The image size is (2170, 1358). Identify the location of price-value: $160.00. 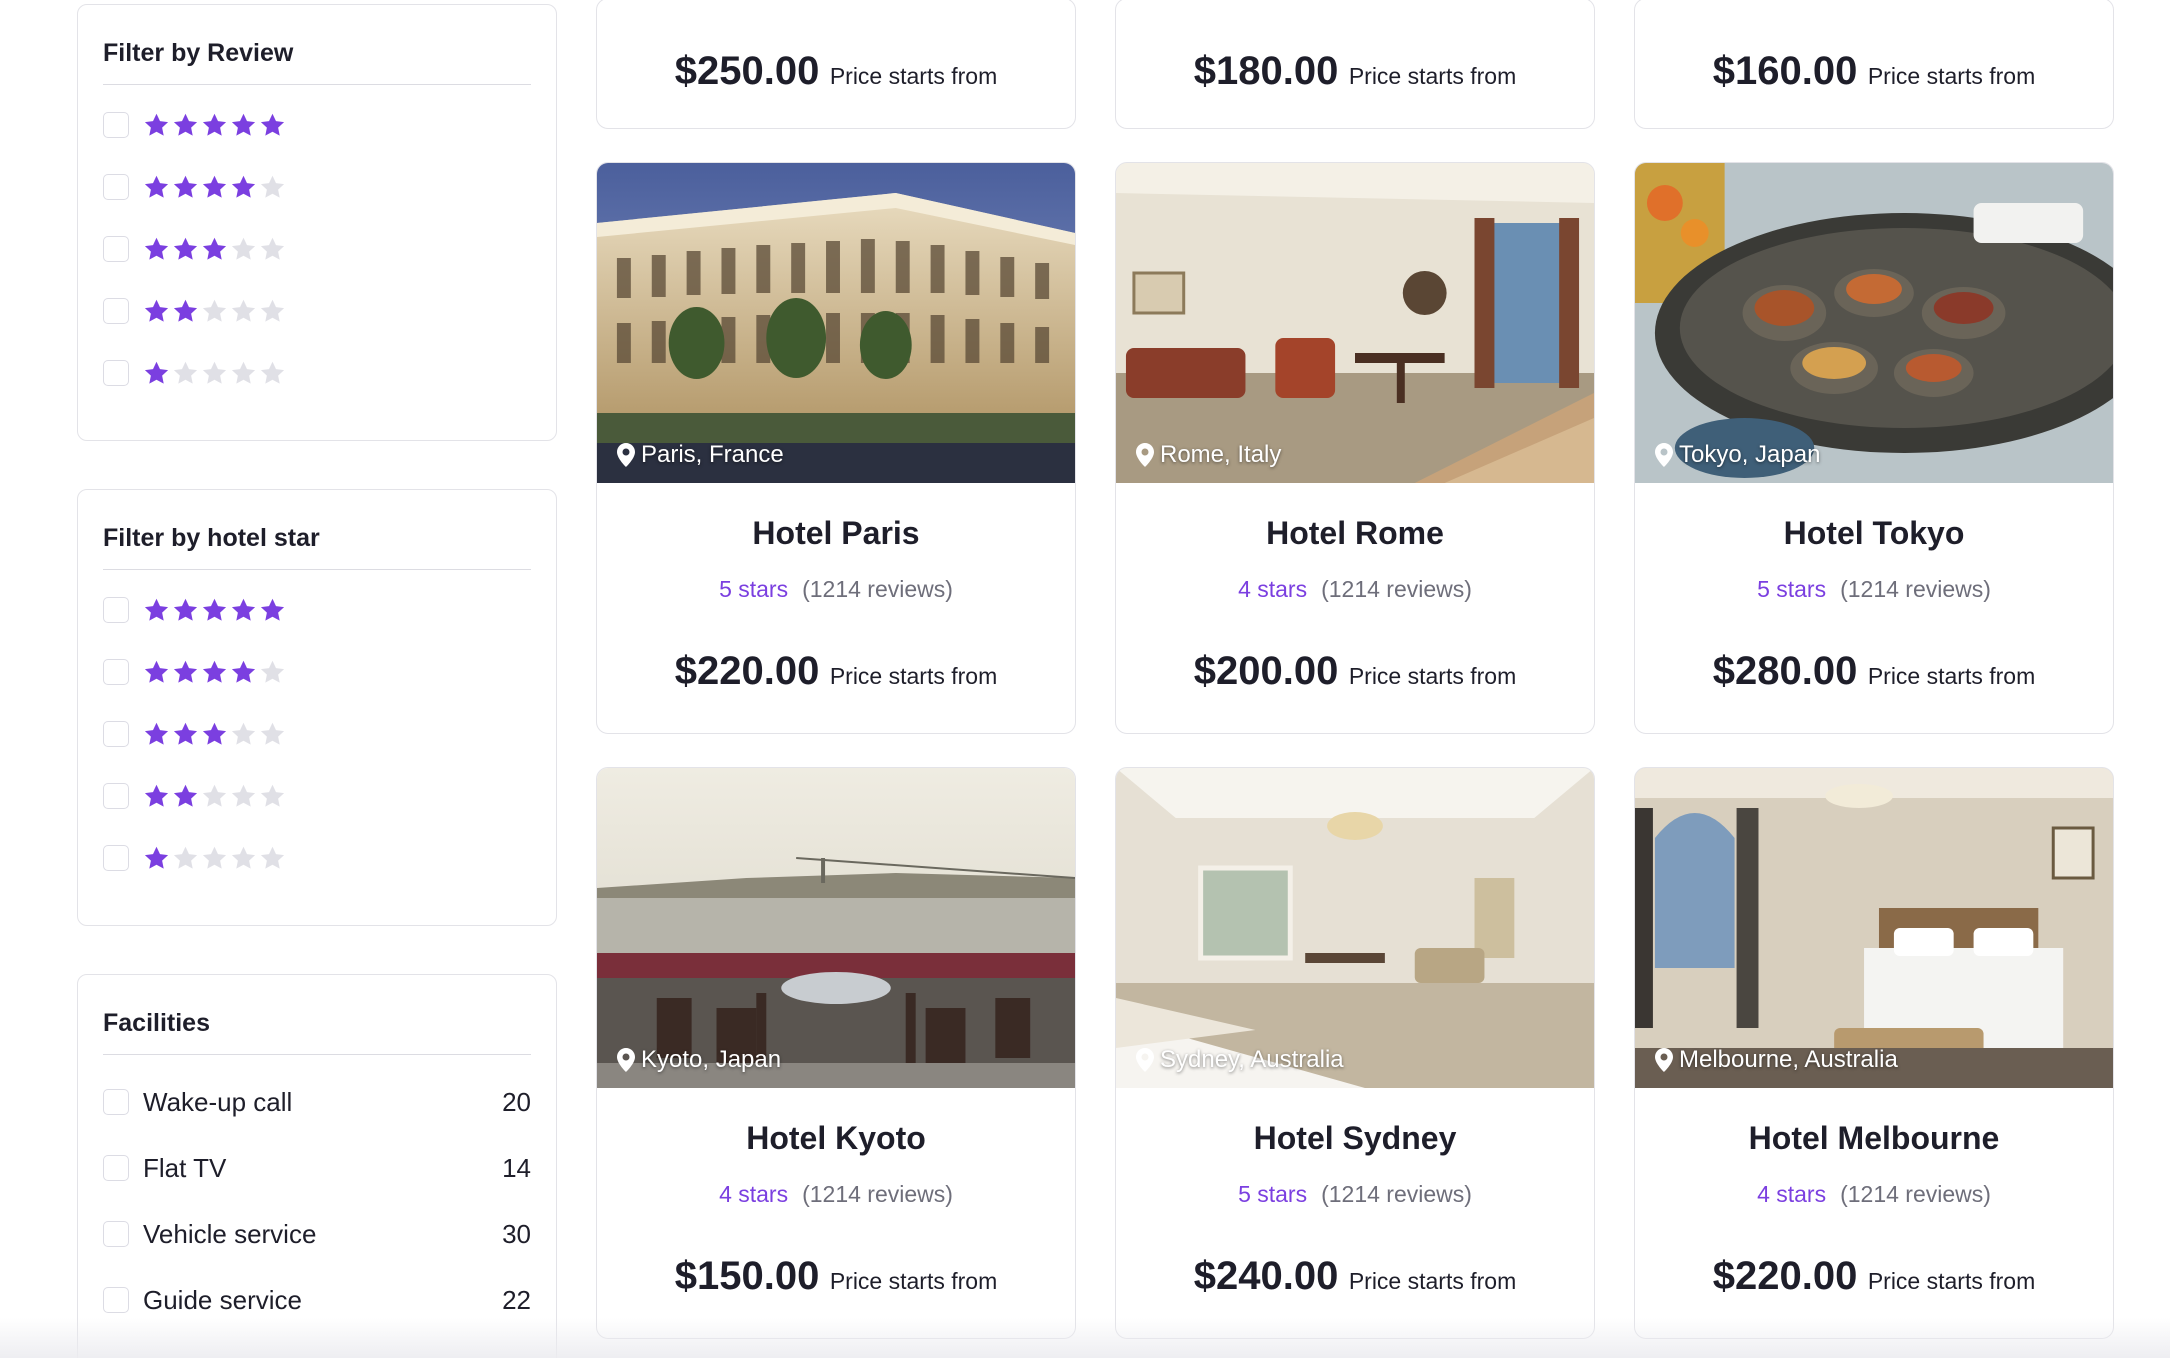
(1785, 71).